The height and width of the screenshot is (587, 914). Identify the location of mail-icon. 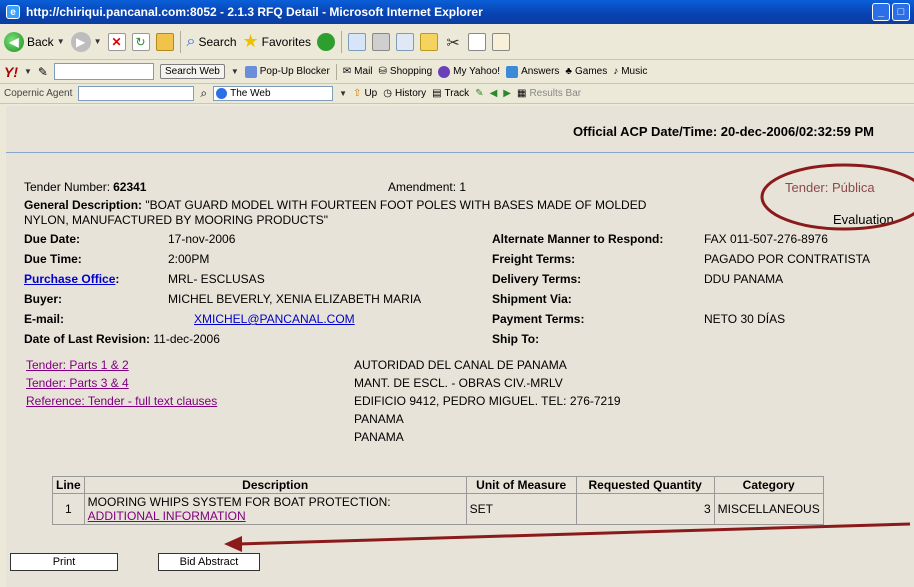
(357, 41).